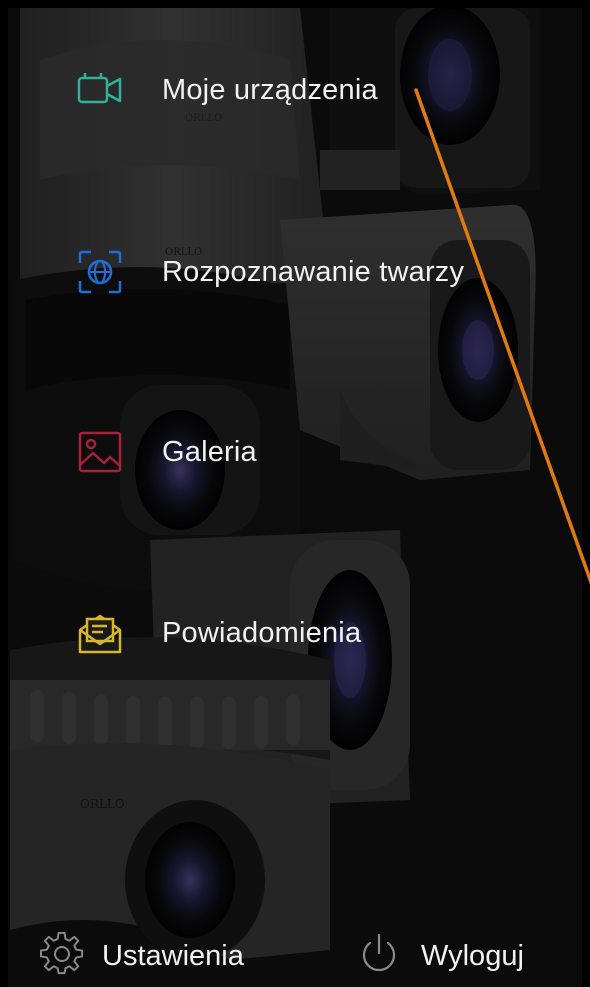 This screenshot has width=590, height=987. Describe the element at coordinates (262, 632) in the screenshot. I see `menu-item-label: Powiadomienia` at that location.